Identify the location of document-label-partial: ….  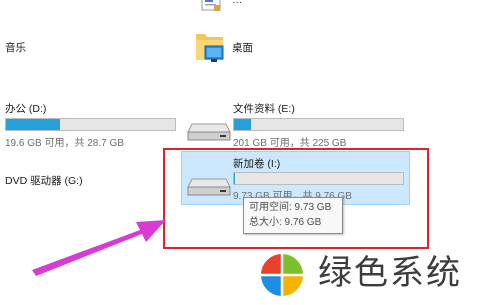
(237, 3).